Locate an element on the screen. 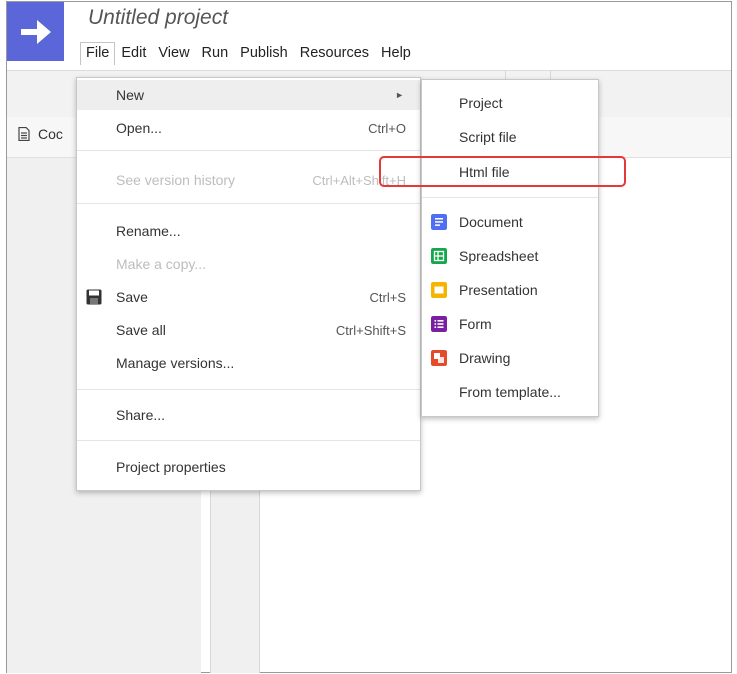  menu-item-label: Save is located at coordinates (132, 297).